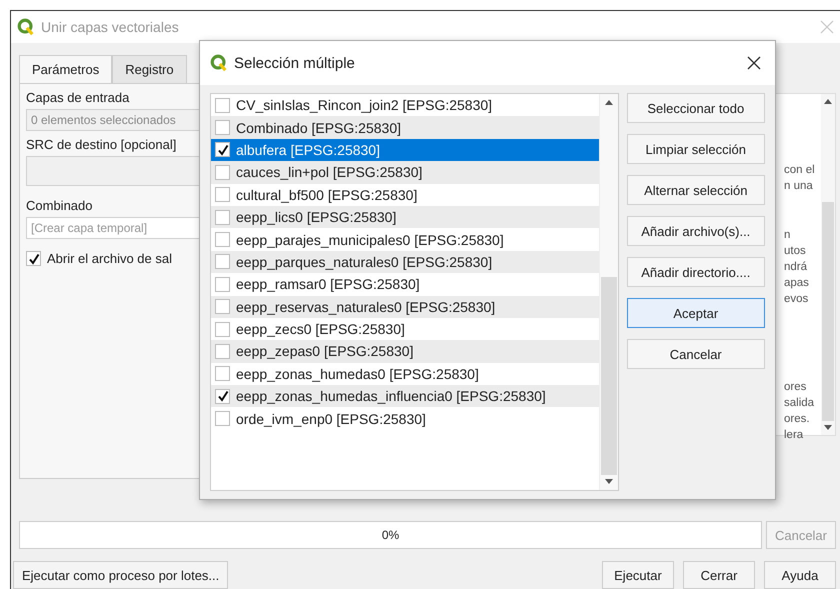  I want to click on scroll-down-icon, so click(828, 427).